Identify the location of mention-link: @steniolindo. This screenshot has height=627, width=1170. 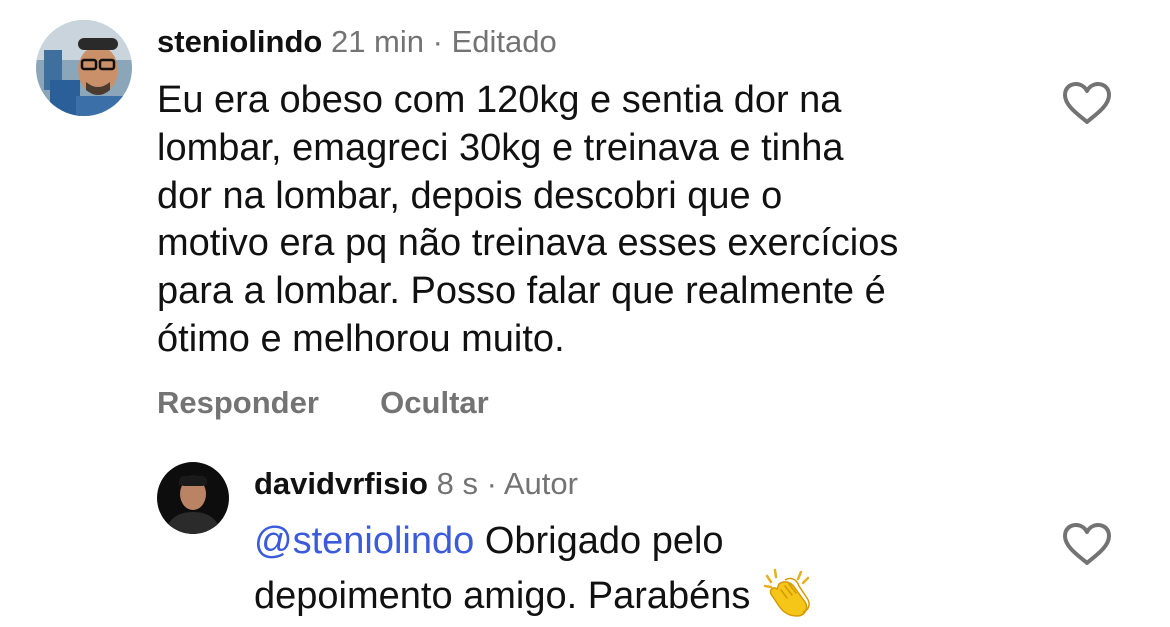
(364, 541).